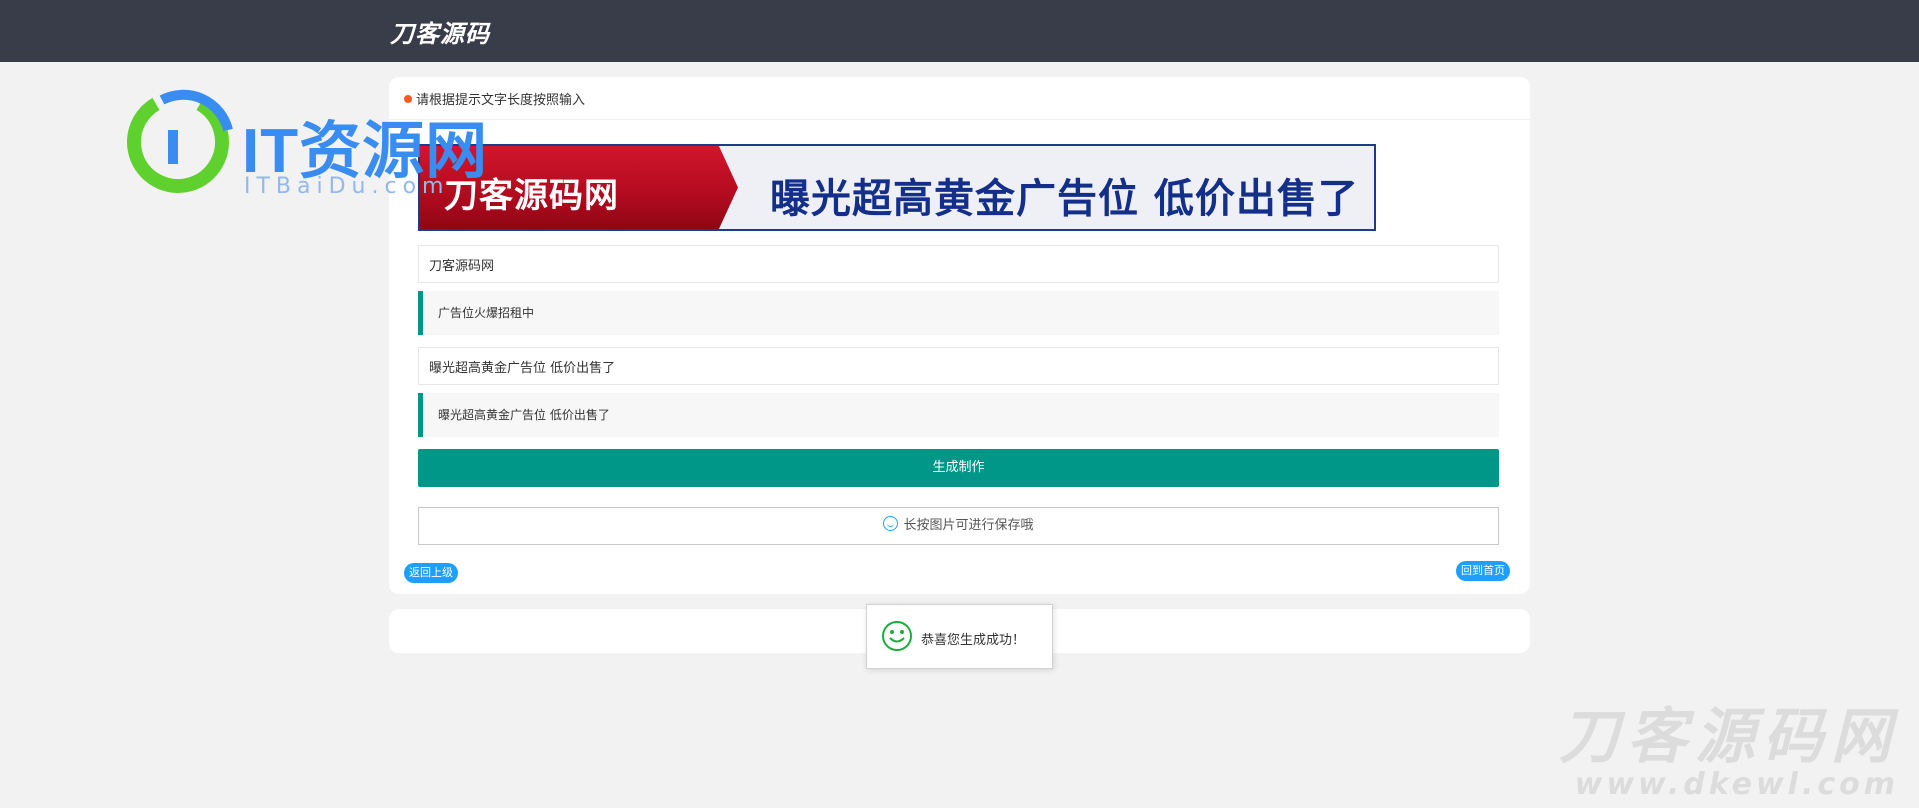 The image size is (1919, 808). Describe the element at coordinates (959, 31) in the screenshot. I see `top-navbar: 刀客源码` at that location.